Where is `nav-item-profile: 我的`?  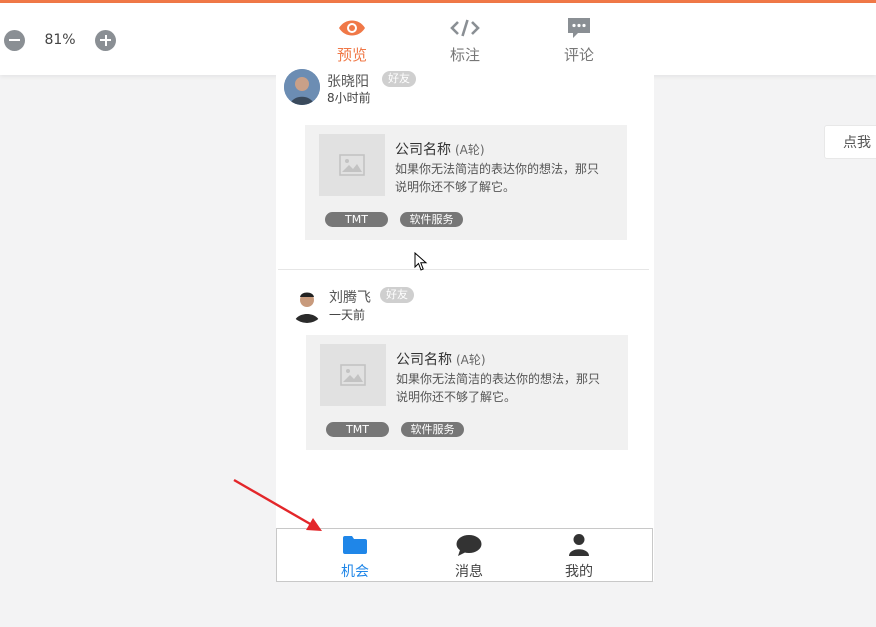 nav-item-profile: 我的 is located at coordinates (579, 557).